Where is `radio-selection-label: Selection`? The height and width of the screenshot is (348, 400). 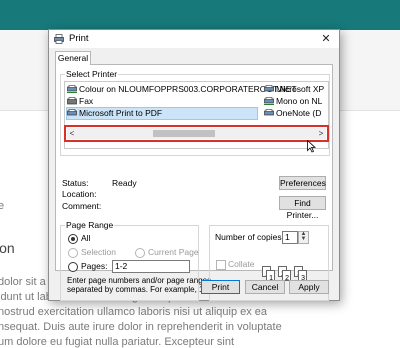
radio-selection-label: Selection is located at coordinates (98, 252).